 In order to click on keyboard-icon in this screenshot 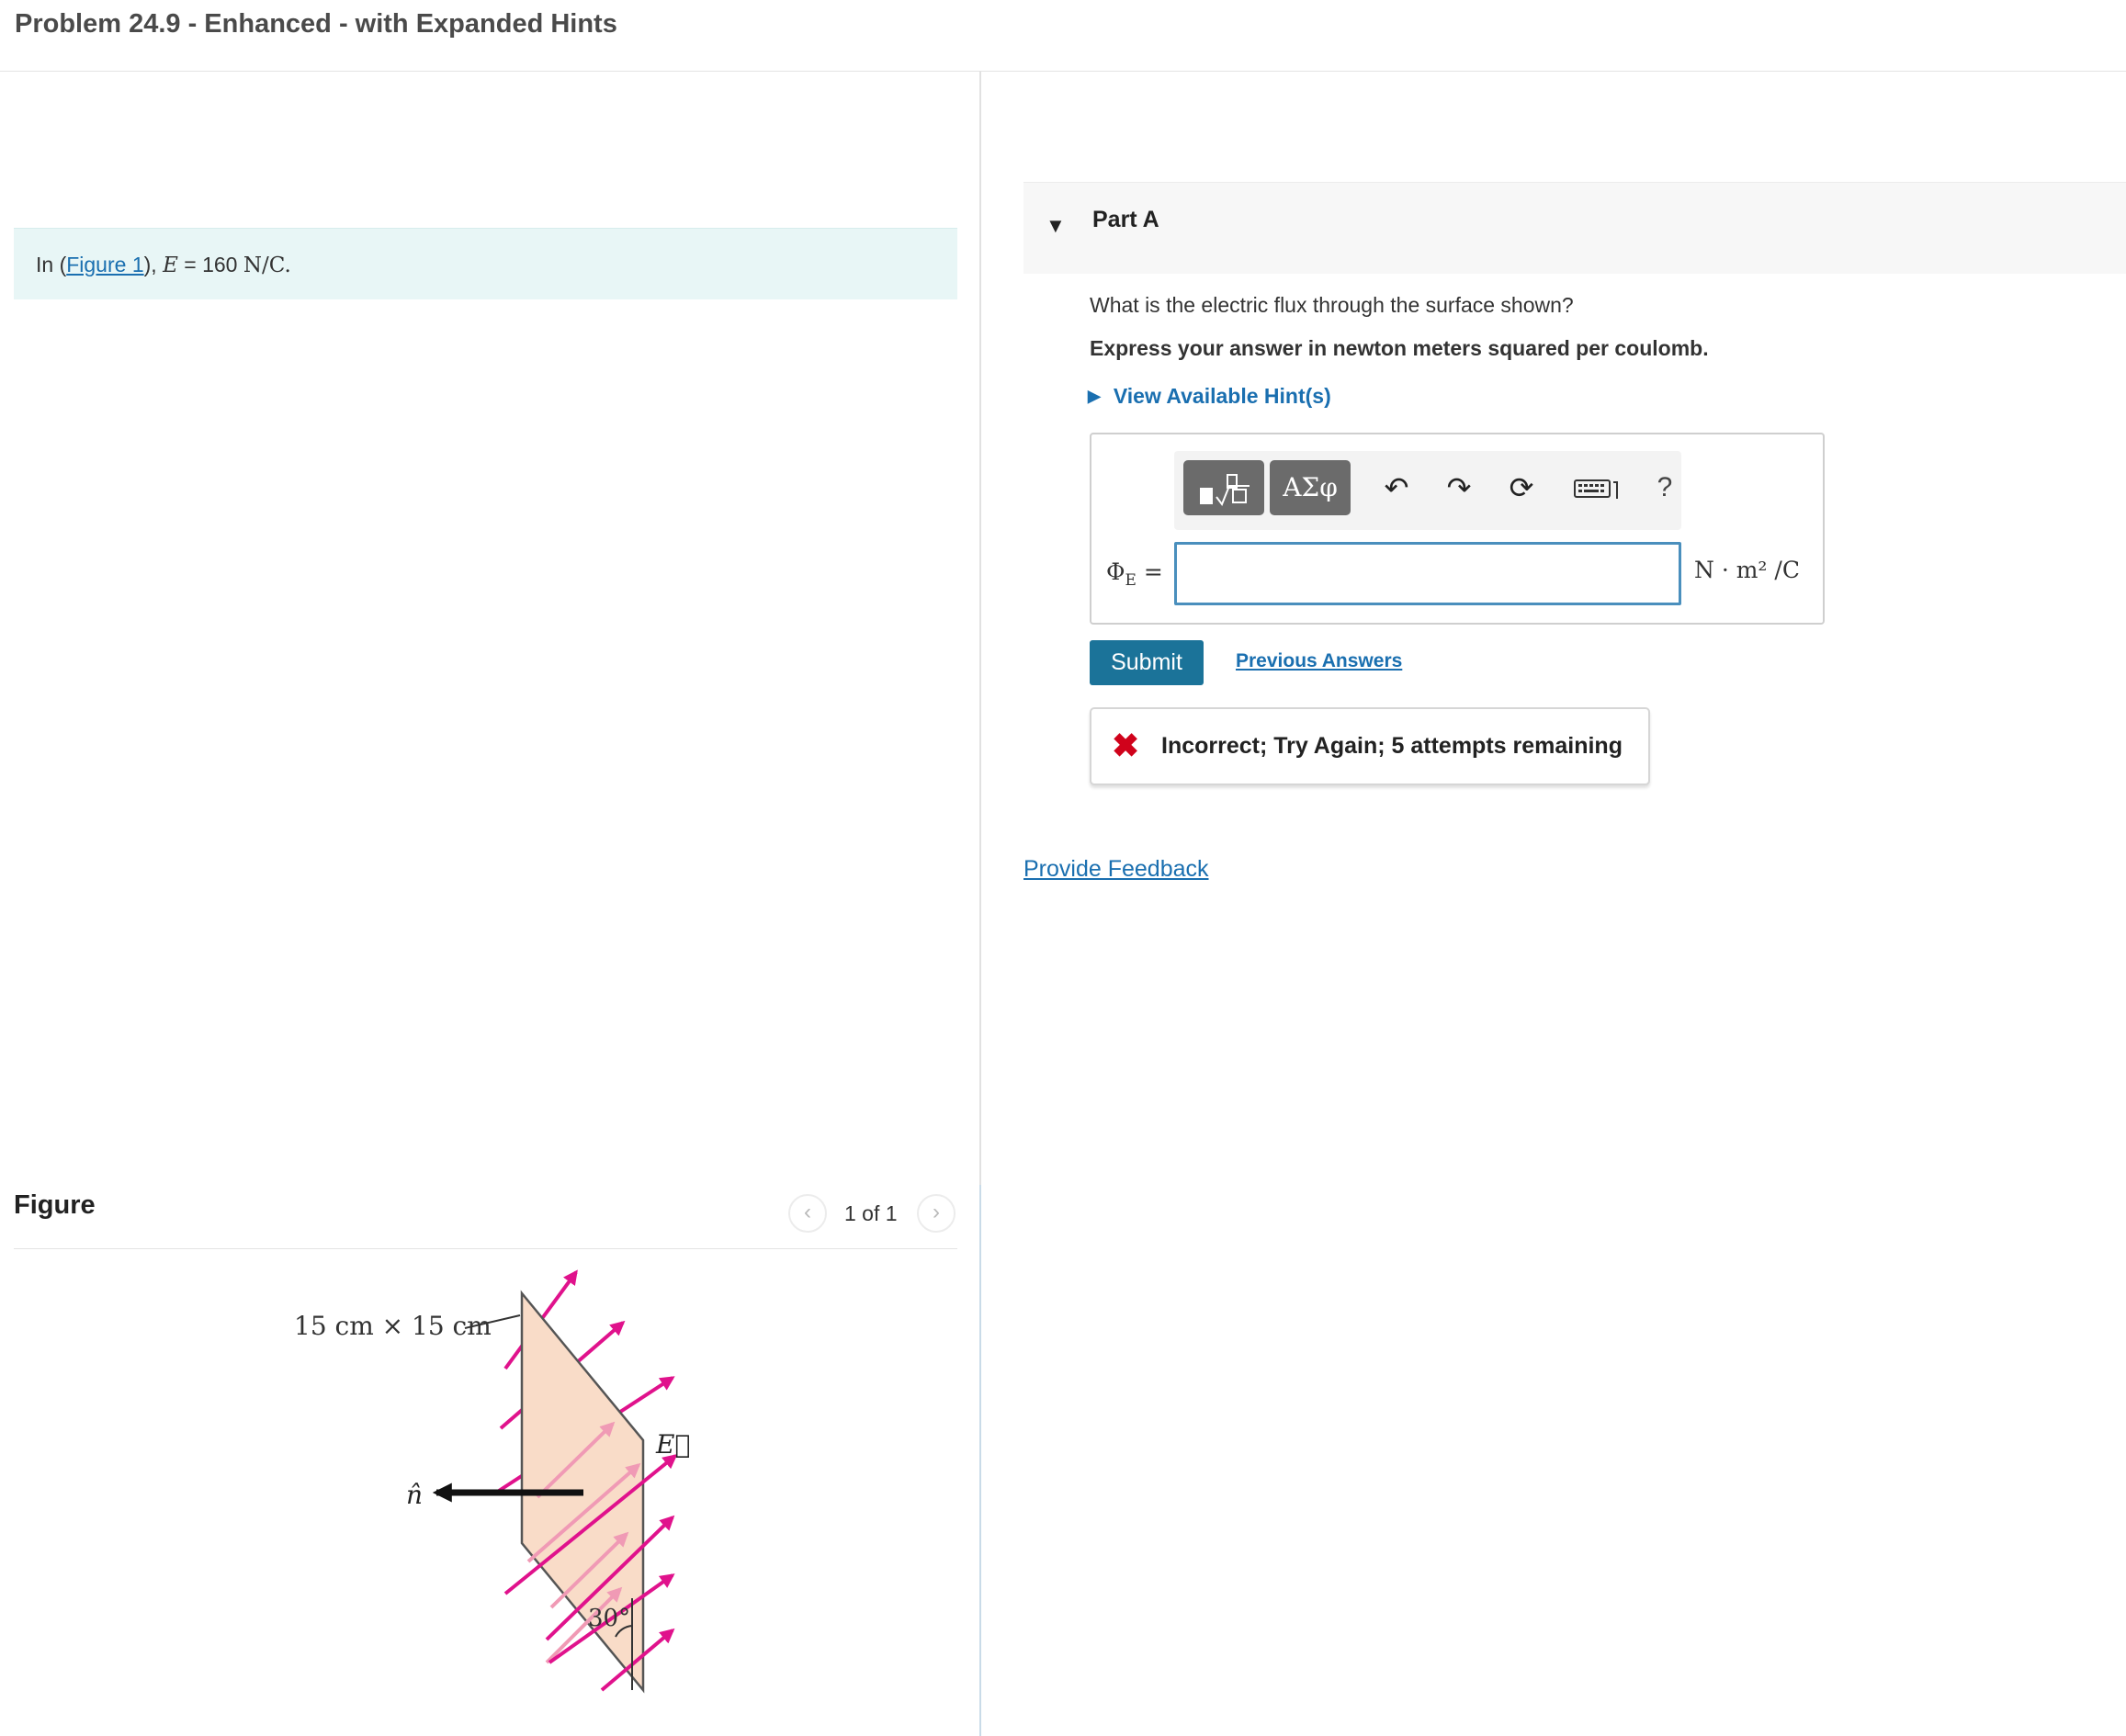, I will do `click(1596, 488)`.